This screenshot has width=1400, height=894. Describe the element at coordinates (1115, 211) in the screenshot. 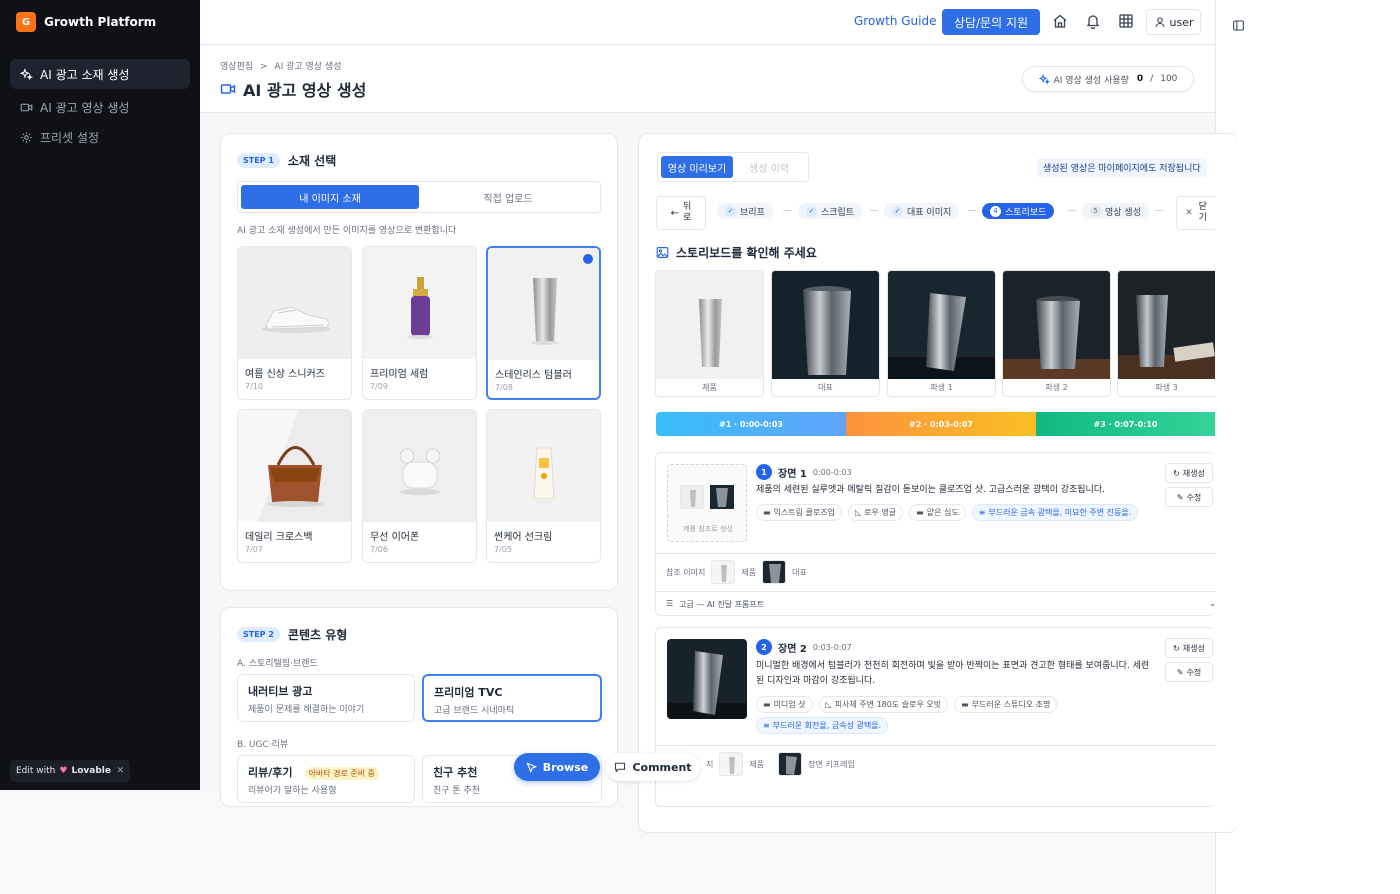

I see `step-video-generation: 5 영상 생성` at that location.